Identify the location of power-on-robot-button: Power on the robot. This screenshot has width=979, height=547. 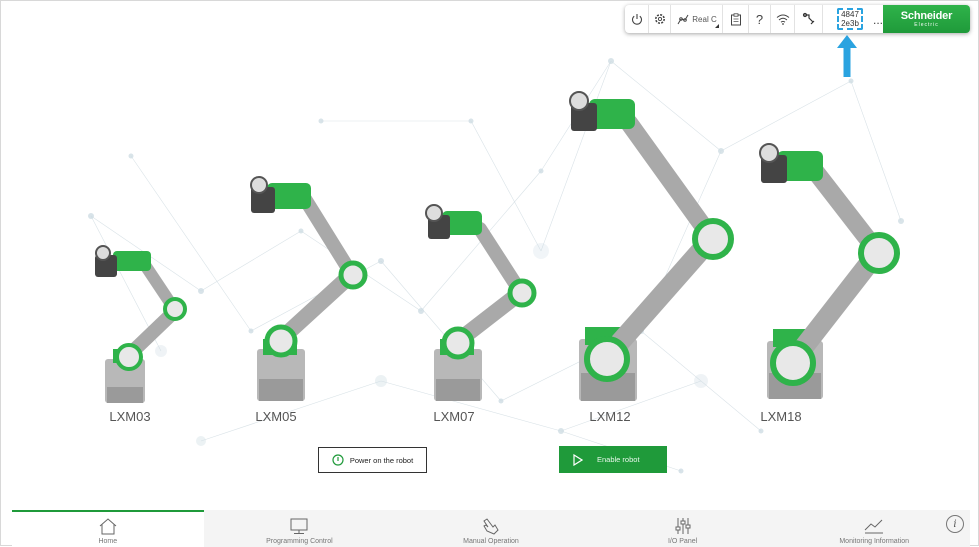
(372, 460).